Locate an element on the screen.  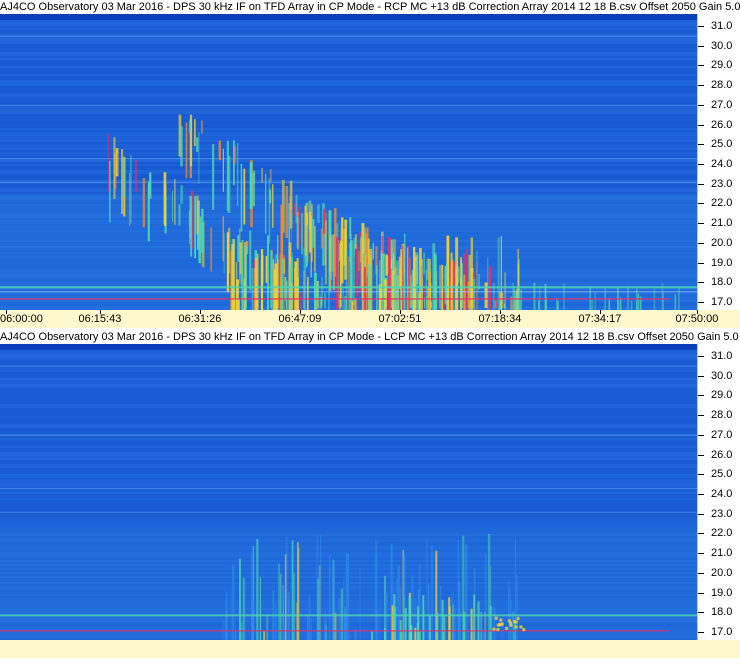
interference-line is located at coordinates (348, 489).